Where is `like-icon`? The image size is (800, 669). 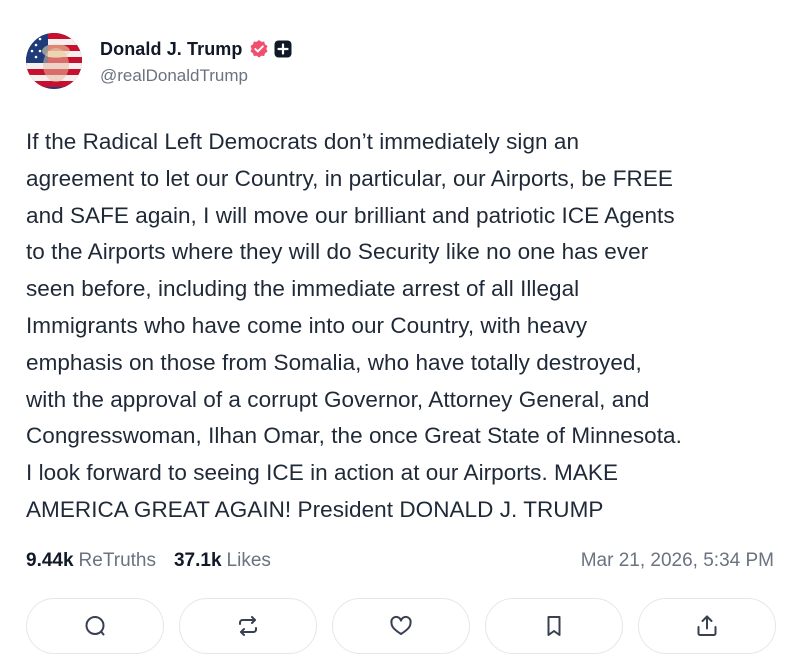 like-icon is located at coordinates (401, 625).